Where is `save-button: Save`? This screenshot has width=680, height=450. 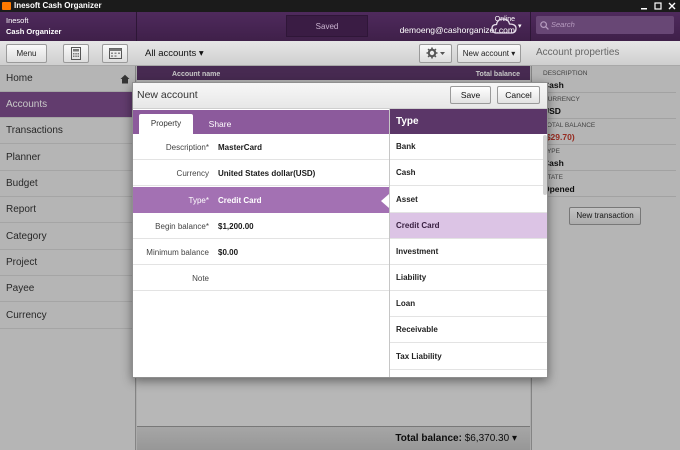 save-button: Save is located at coordinates (470, 95).